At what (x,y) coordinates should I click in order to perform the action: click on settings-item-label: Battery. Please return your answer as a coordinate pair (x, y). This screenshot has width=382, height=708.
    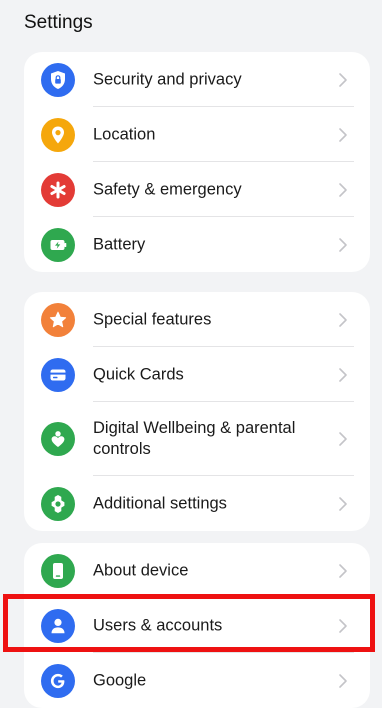
    Looking at the image, I should click on (119, 244).